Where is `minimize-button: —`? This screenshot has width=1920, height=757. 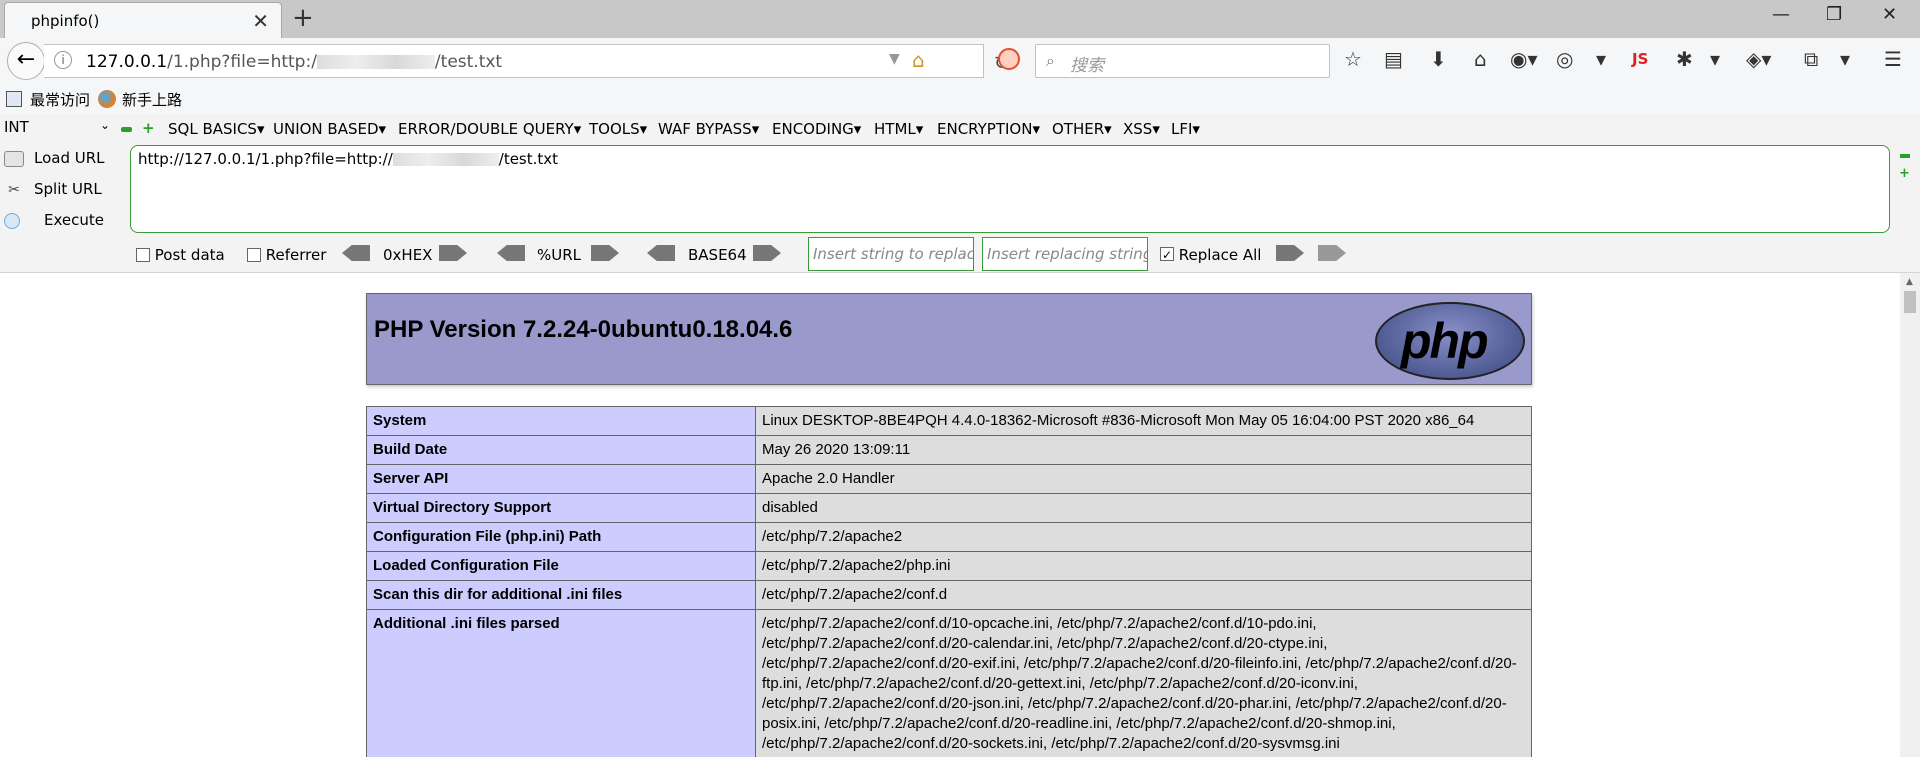 minimize-button: — is located at coordinates (1781, 14).